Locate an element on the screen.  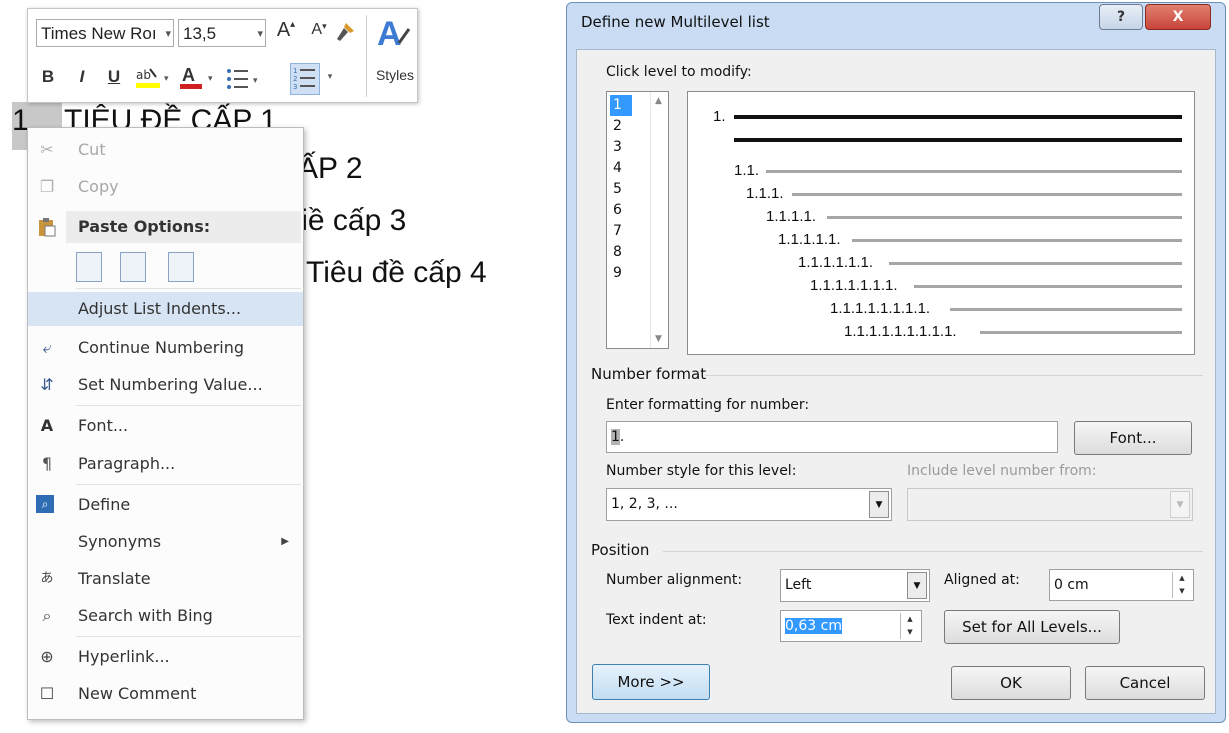
number-style-select: 1, 2, 3, ... ▼ is located at coordinates (749, 504).